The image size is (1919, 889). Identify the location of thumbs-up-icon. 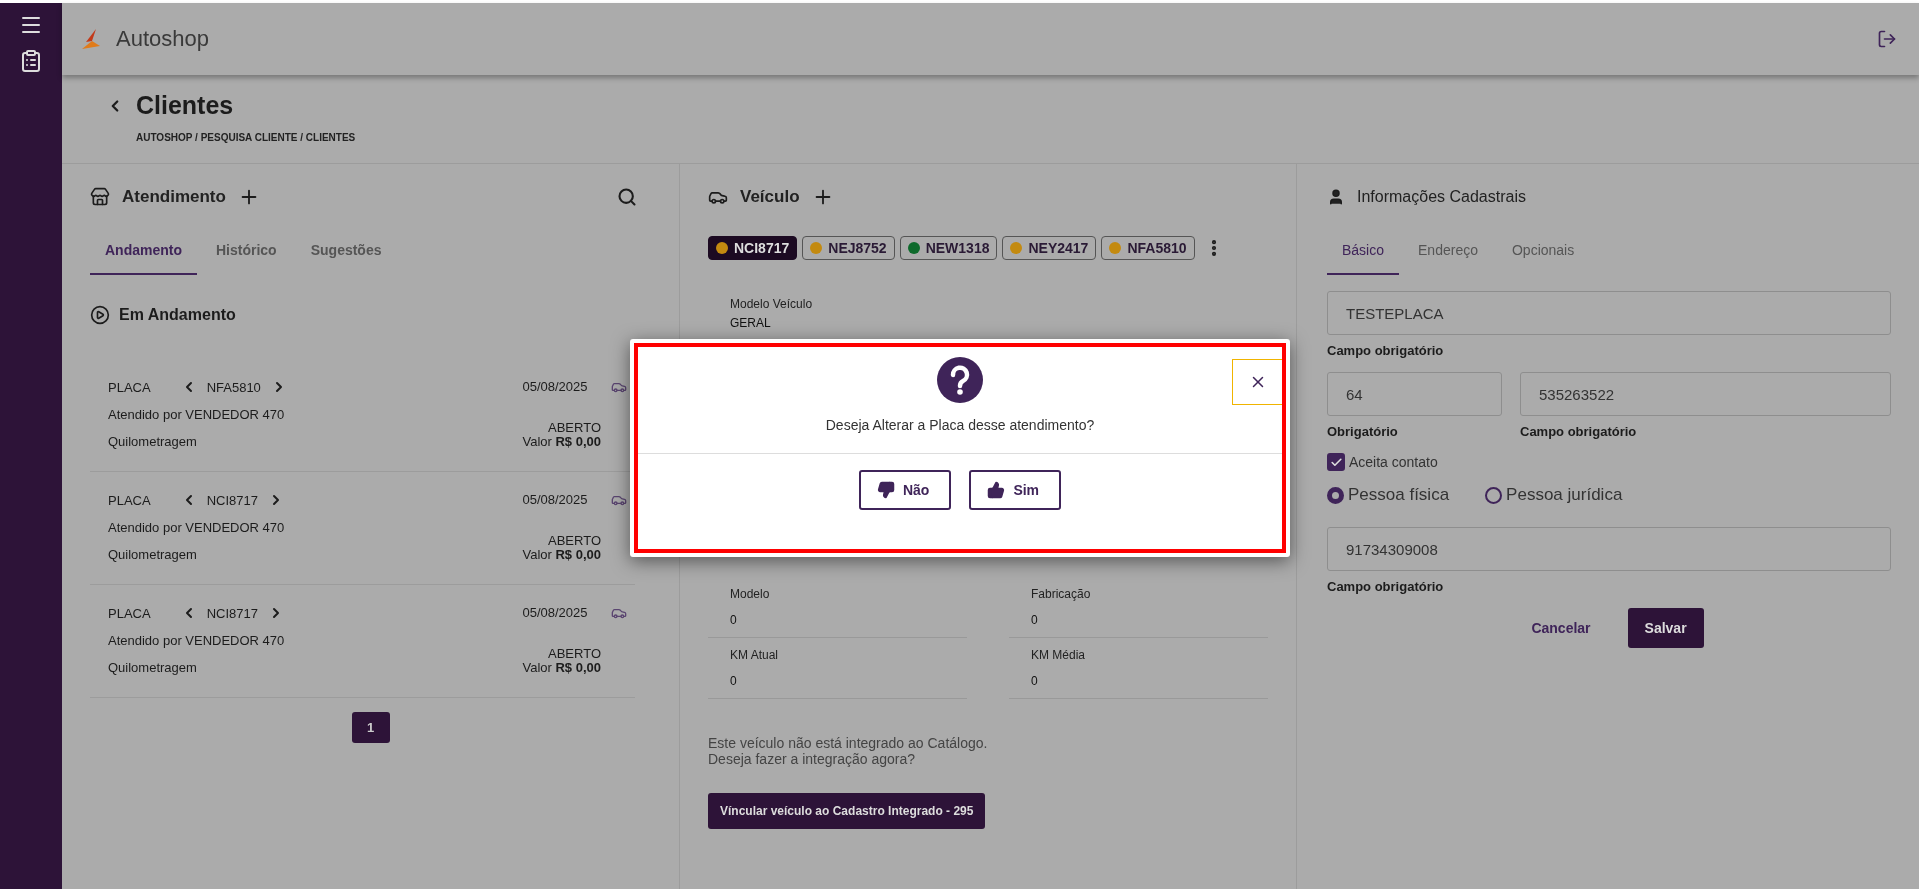
(996, 490).